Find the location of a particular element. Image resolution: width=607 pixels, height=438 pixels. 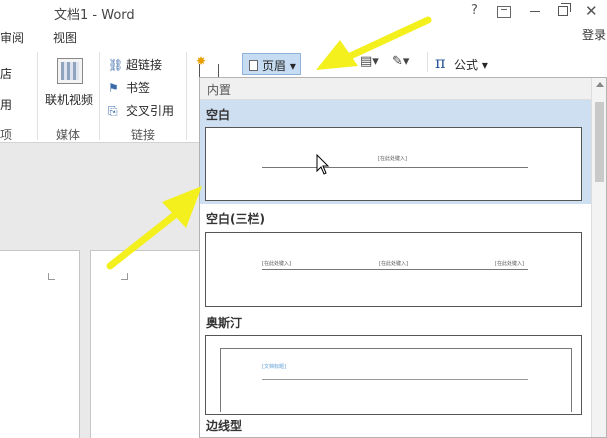

gallery-section-builtin: 内置 is located at coordinates (396, 89).